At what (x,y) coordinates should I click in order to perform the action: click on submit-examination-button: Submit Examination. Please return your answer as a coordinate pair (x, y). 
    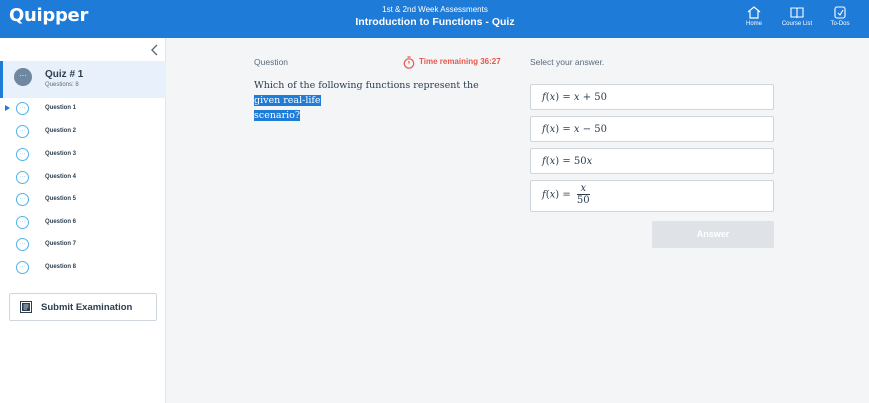
    Looking at the image, I should click on (83, 307).